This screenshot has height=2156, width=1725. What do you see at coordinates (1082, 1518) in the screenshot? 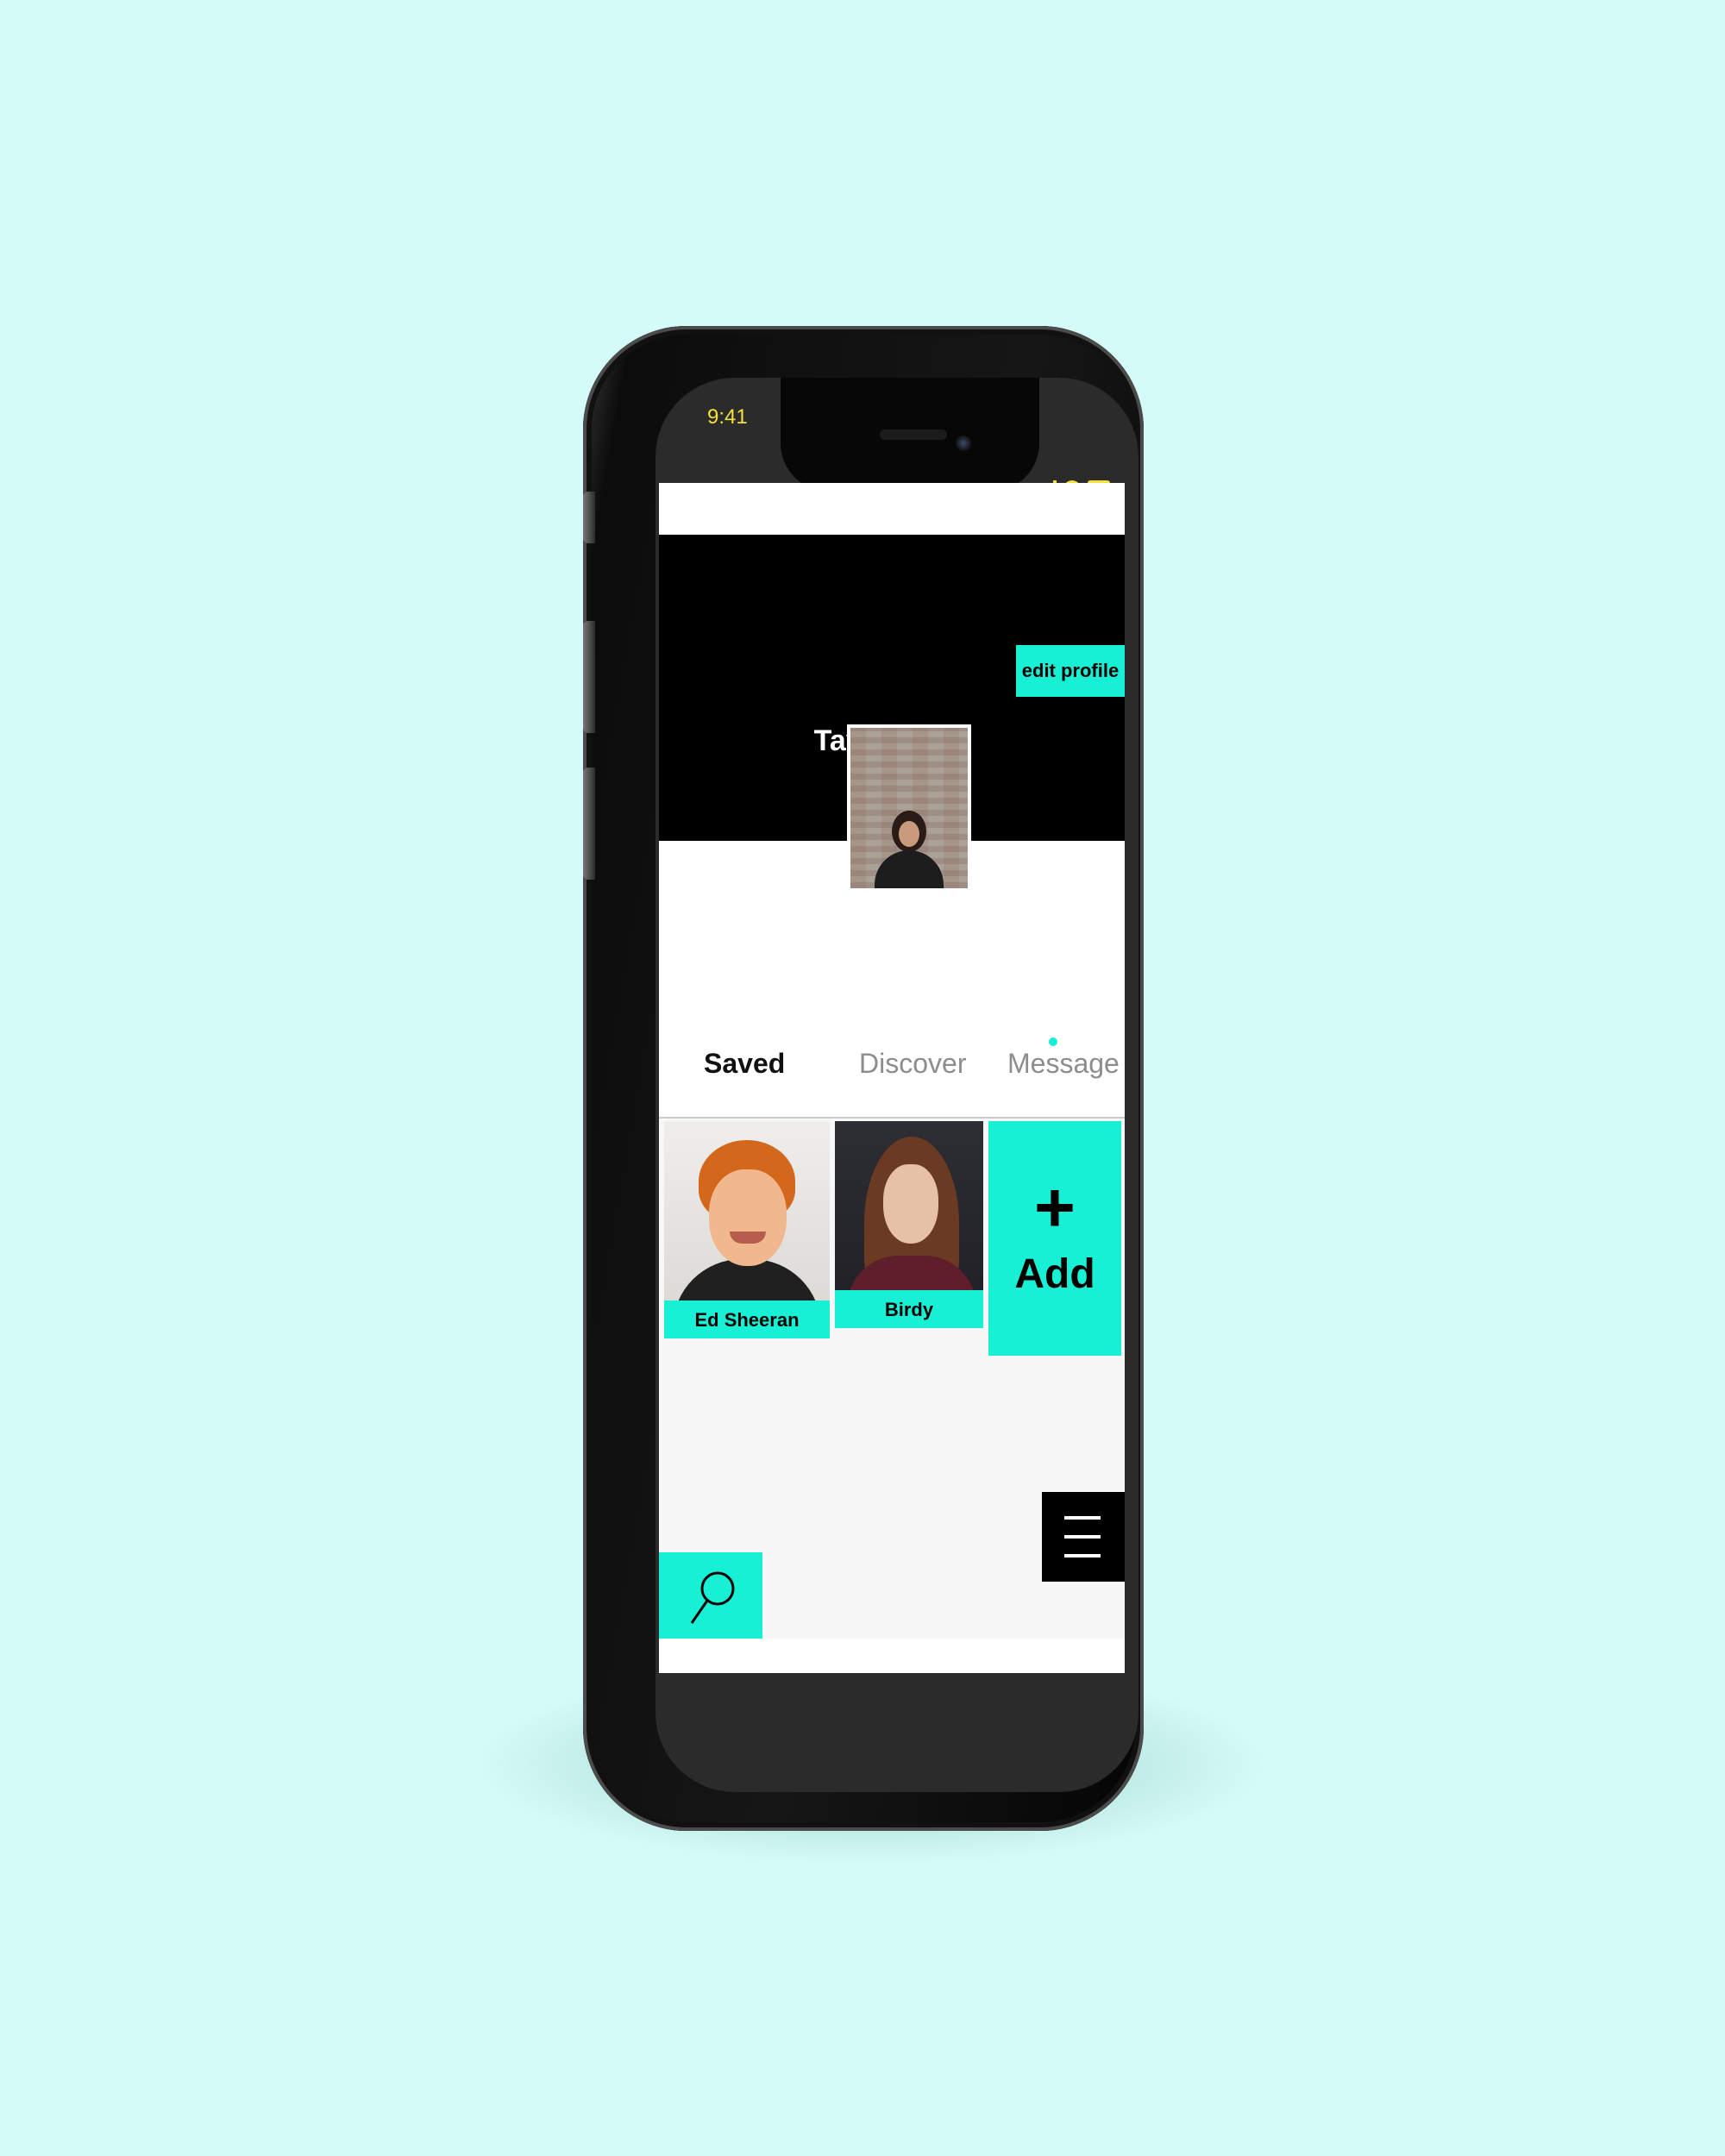
I see `menu-icon` at bounding box center [1082, 1518].